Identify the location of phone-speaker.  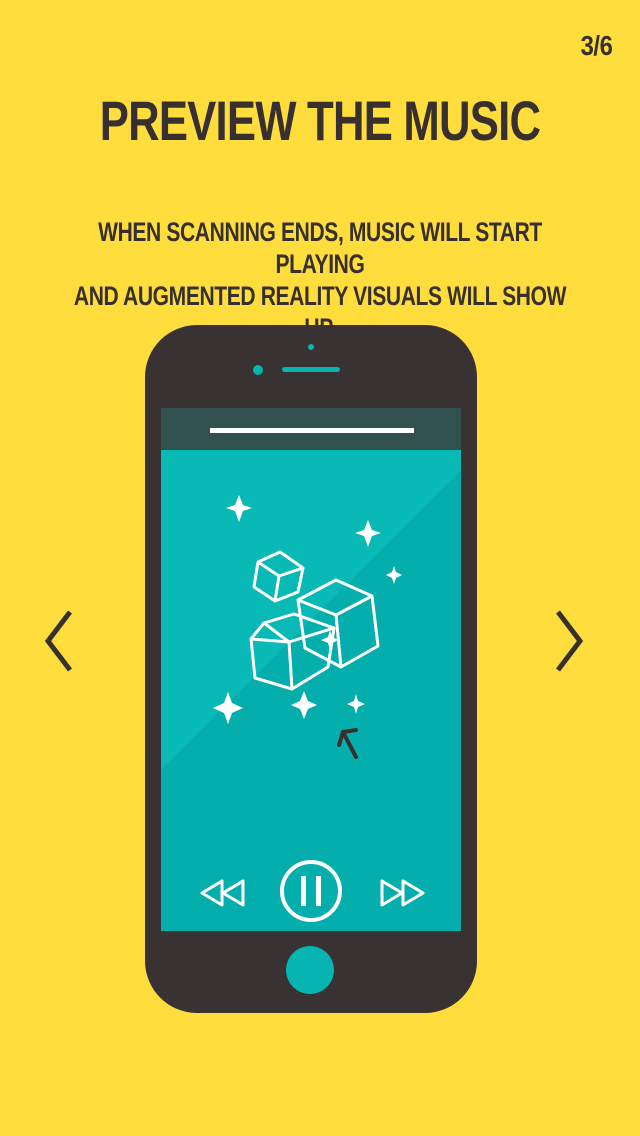
(311, 369).